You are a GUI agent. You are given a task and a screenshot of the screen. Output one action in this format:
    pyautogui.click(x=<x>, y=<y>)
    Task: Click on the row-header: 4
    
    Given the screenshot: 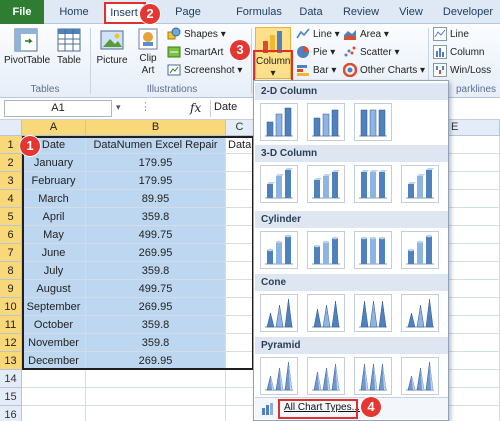 What is the action you would take?
    pyautogui.click(x=11, y=199)
    